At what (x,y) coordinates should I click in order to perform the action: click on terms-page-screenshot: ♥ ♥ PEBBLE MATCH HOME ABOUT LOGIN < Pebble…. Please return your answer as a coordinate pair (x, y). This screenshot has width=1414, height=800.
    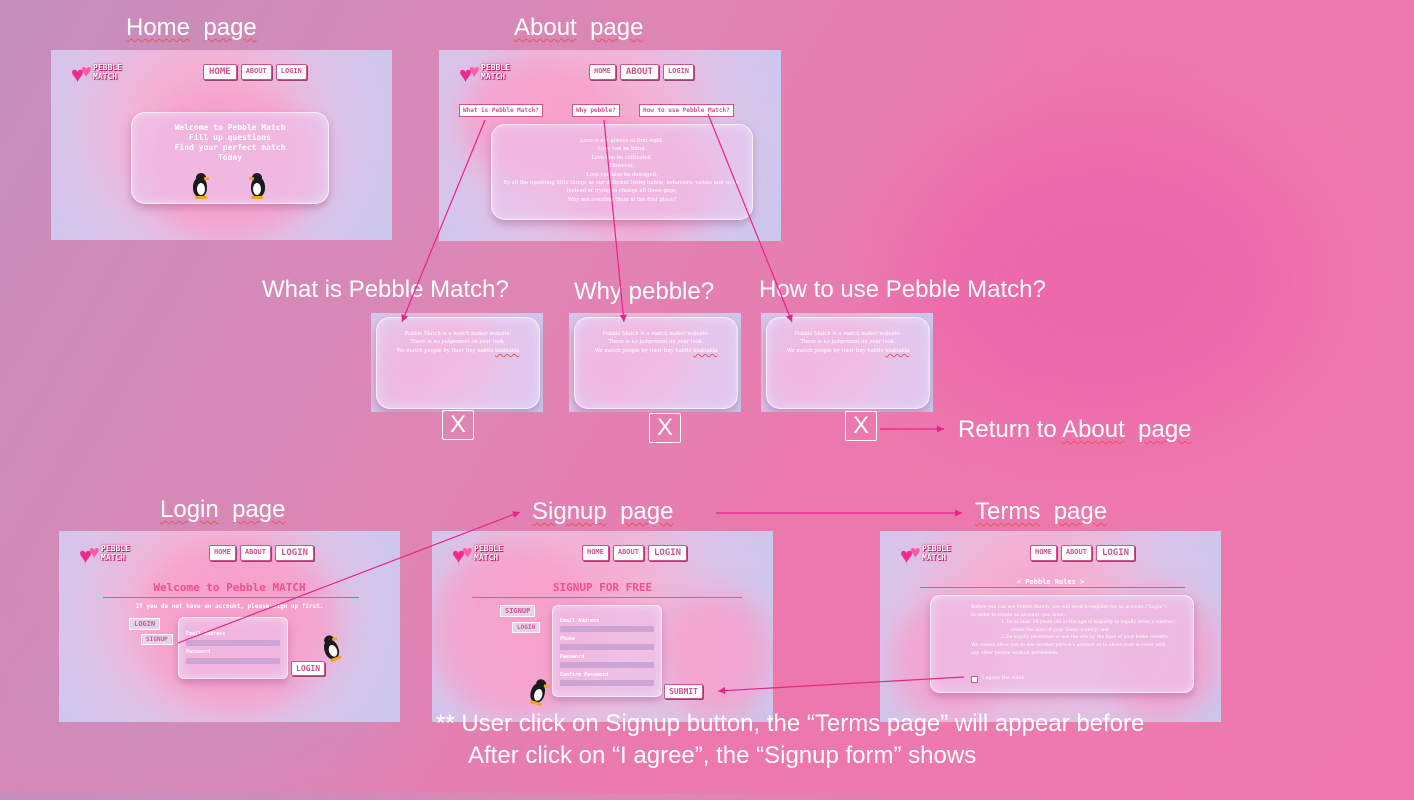
    Looking at the image, I should click on (1050, 626).